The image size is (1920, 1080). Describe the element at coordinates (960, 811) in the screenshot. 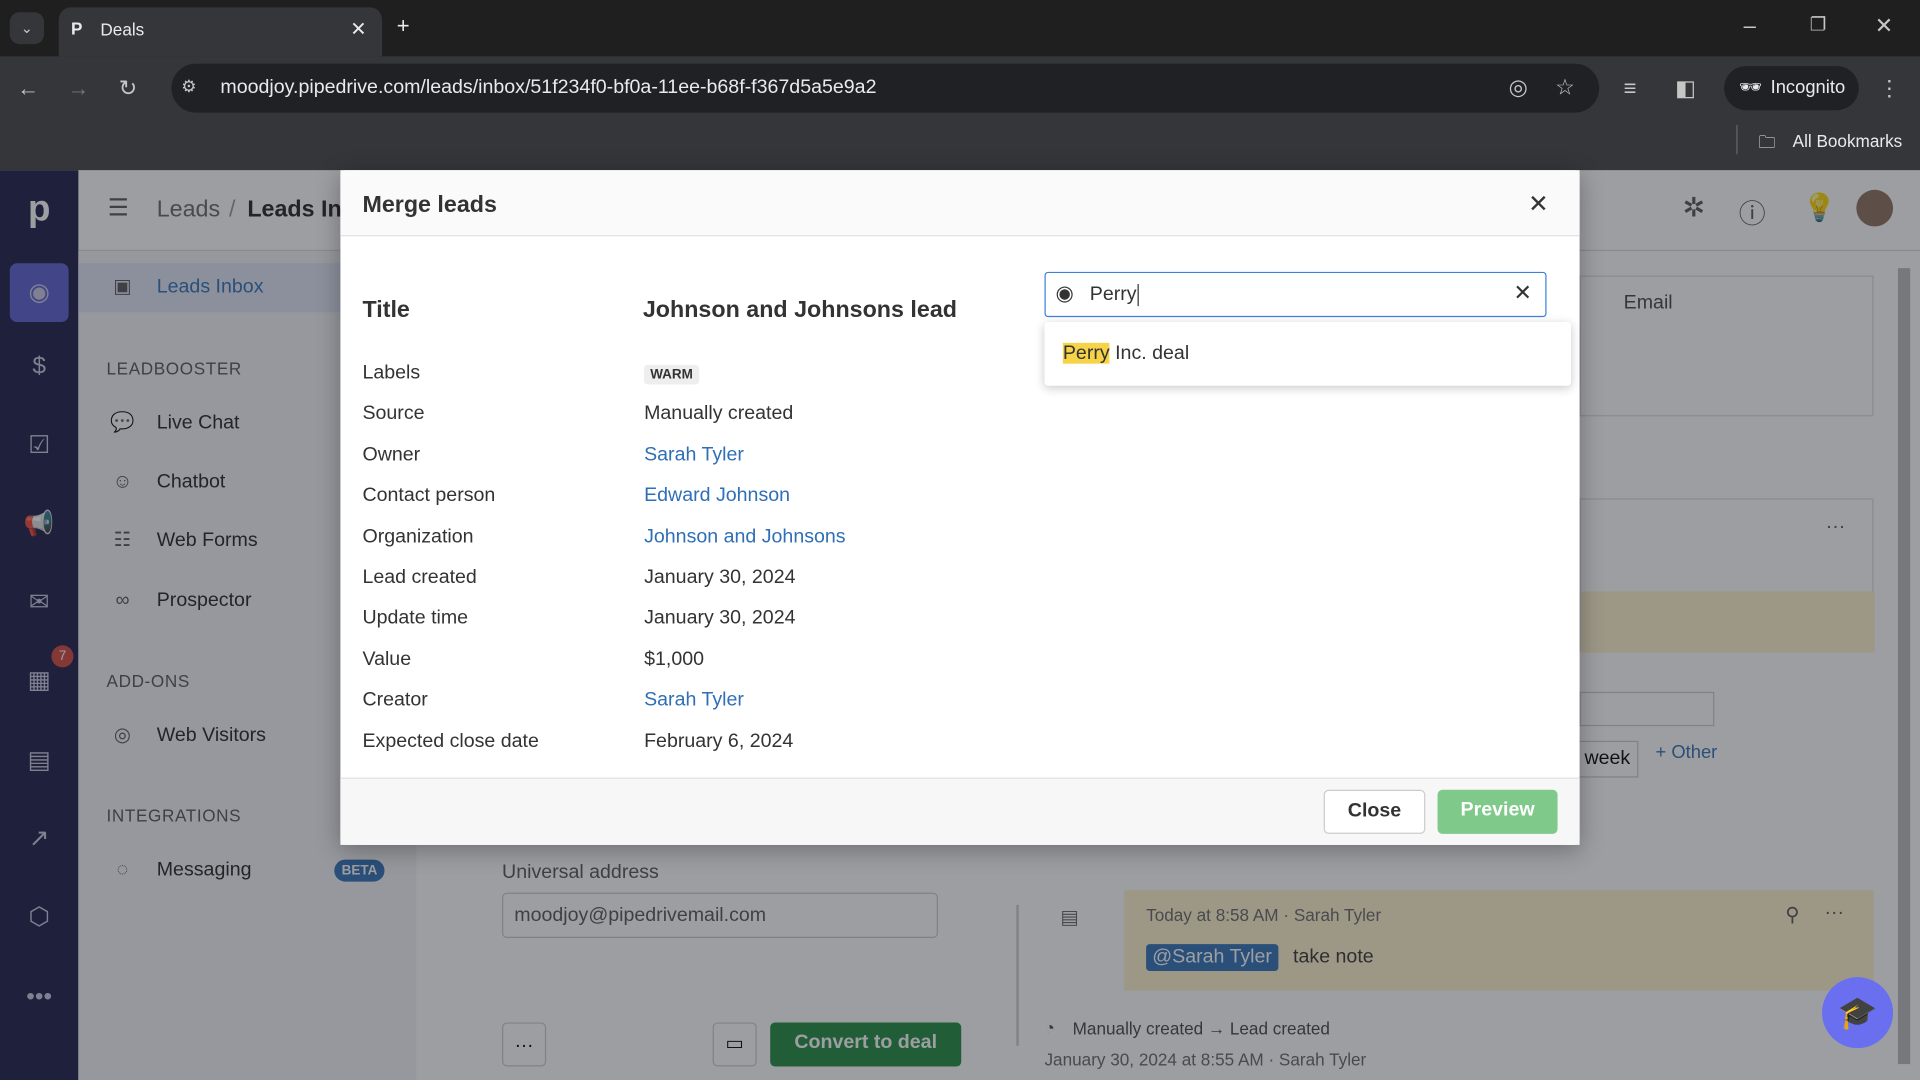

I see `modal-footer: Close Preview` at that location.